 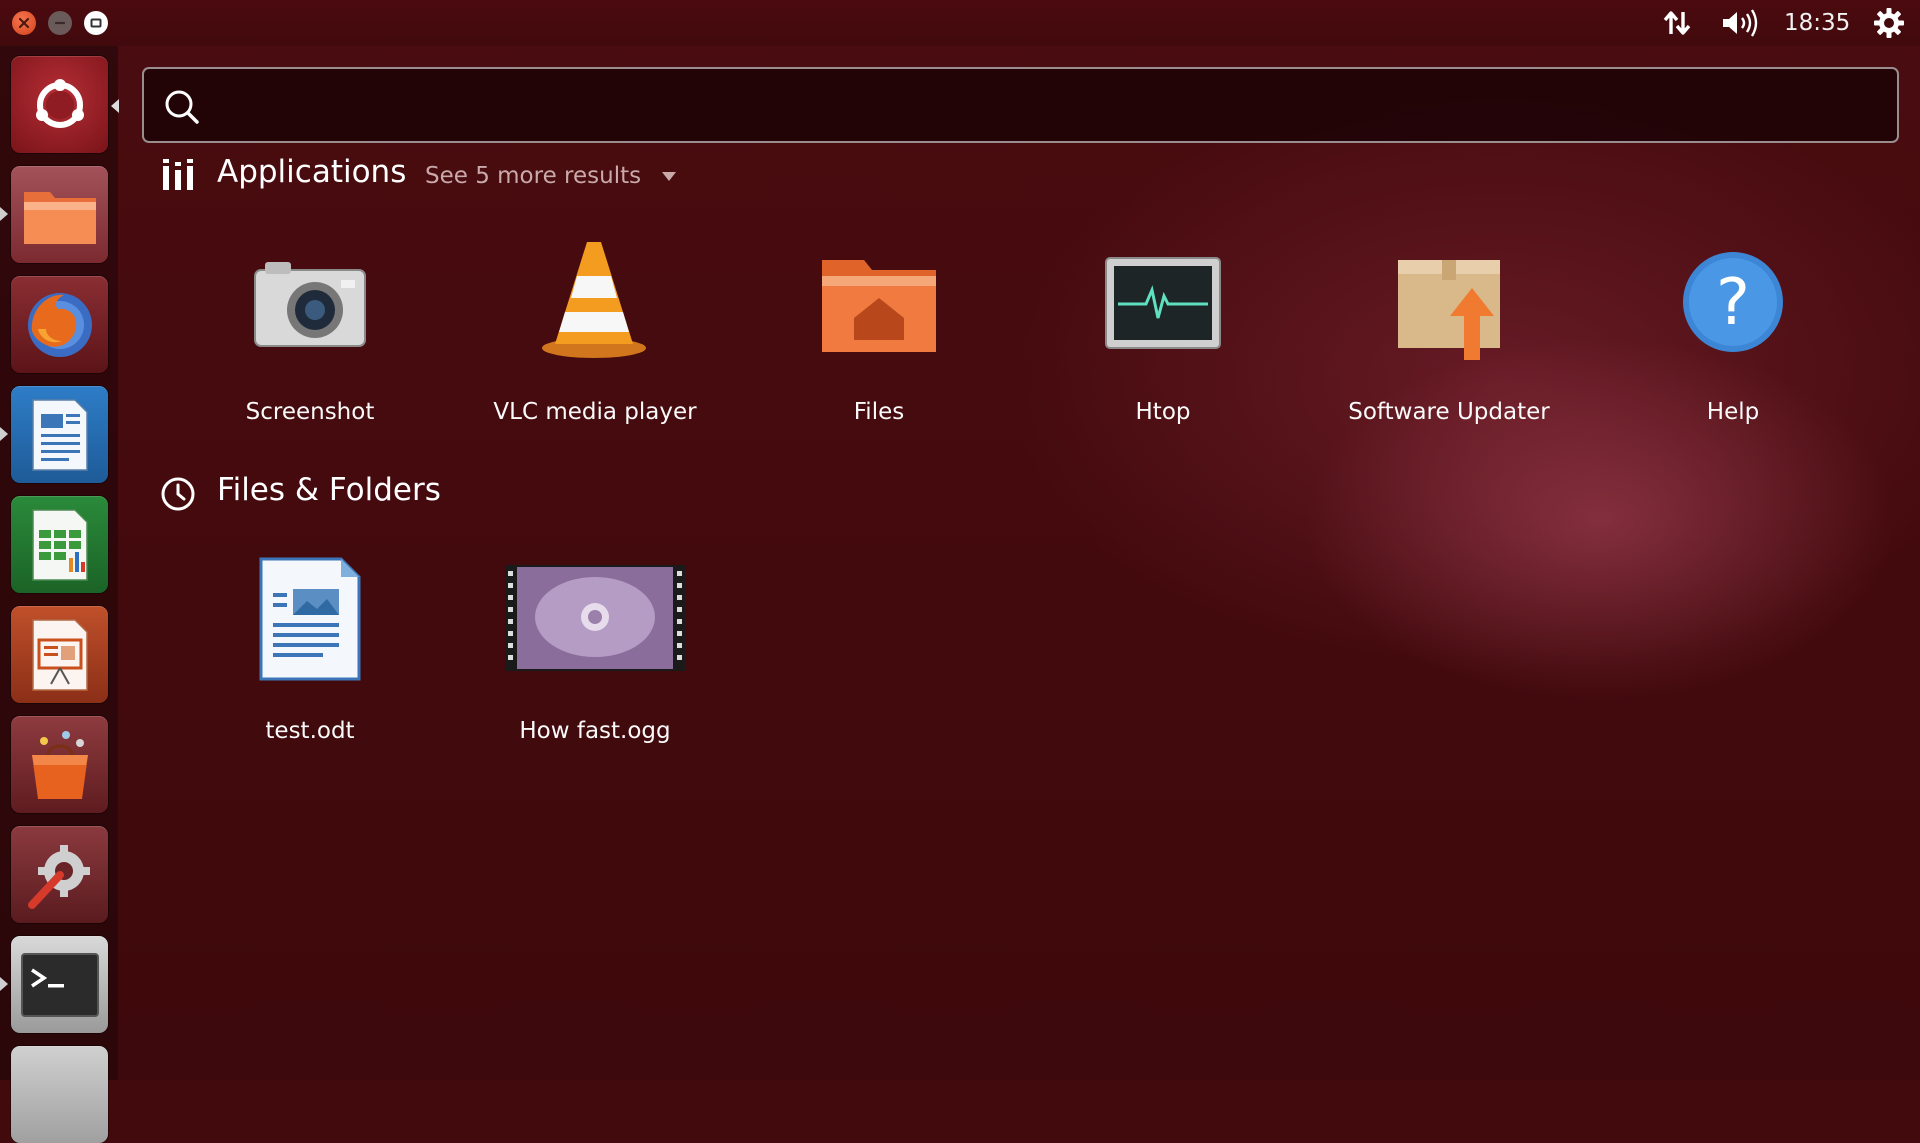 I want to click on launcher-item-software-center, so click(x=59, y=764).